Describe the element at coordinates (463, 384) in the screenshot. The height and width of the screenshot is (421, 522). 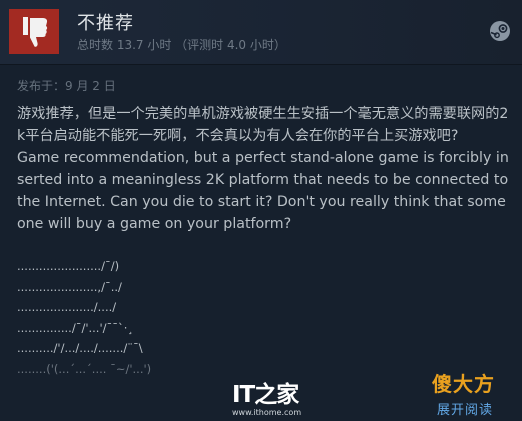
I see `brand-logo: 傻大方` at that location.